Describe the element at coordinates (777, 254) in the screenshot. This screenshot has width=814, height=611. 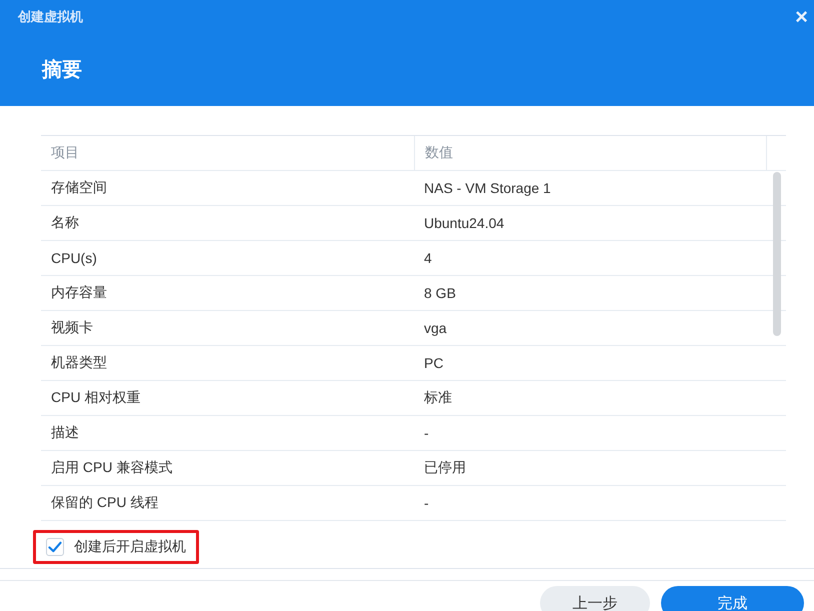
I see `scrollbar` at that location.